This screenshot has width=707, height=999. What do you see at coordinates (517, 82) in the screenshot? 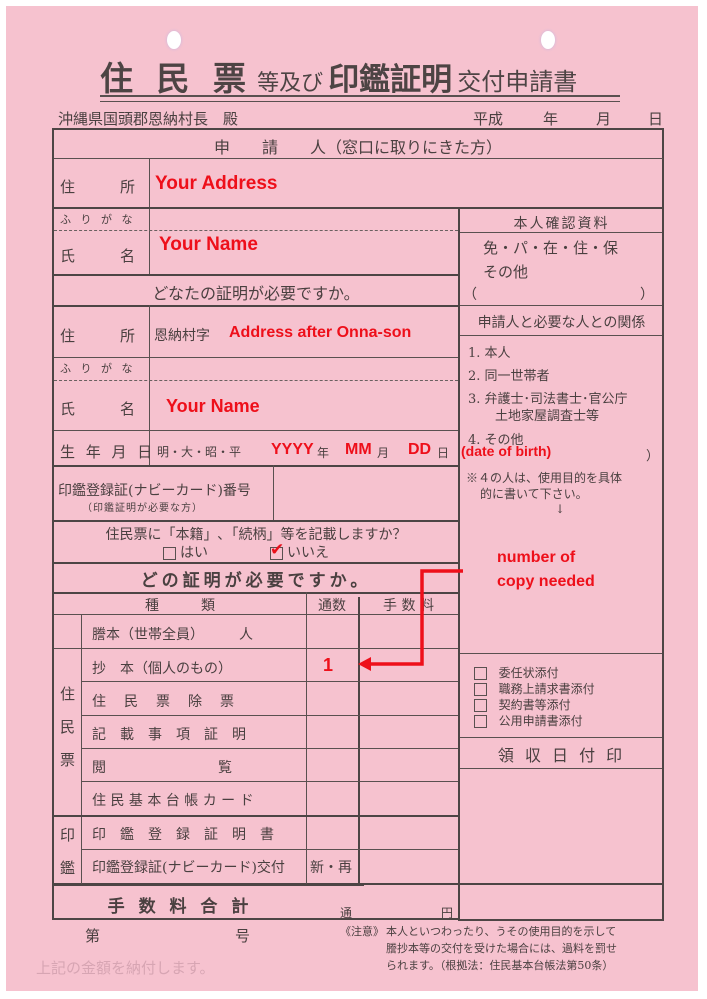
I see `title-kofu-shinseisho: 交付申請書` at bounding box center [517, 82].